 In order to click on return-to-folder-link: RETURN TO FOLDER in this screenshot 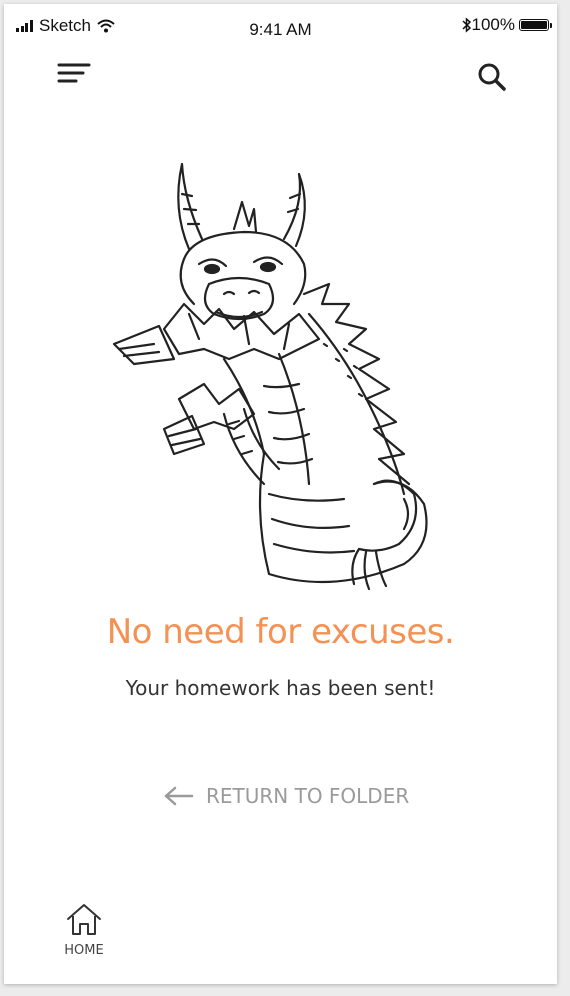, I will do `click(286, 796)`.